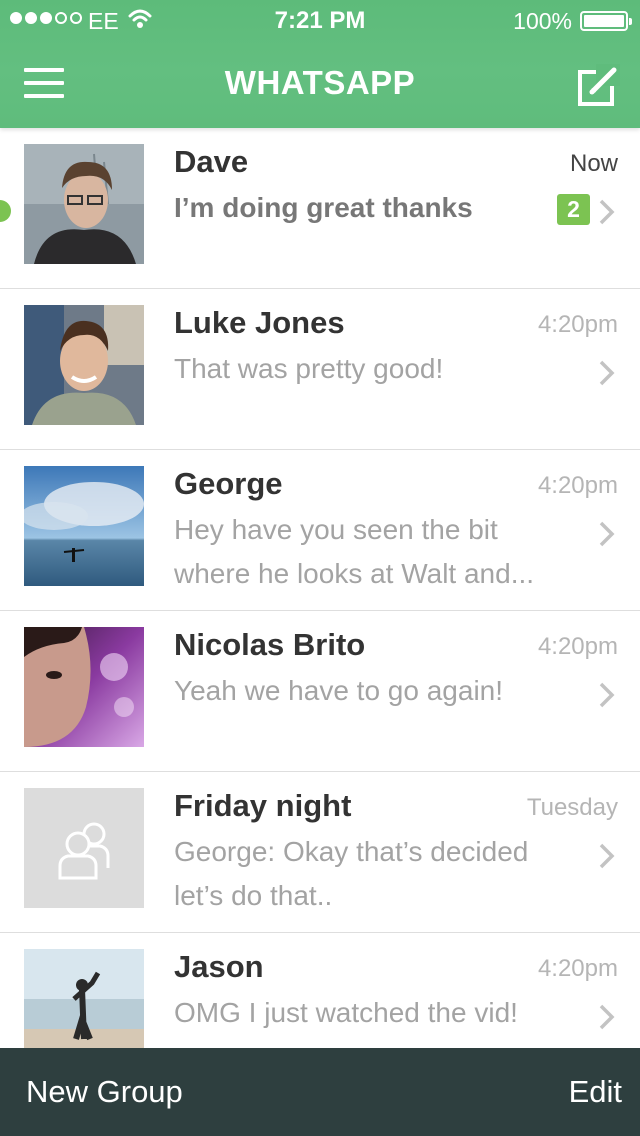  Describe the element at coordinates (595, 1092) in the screenshot. I see `edit-button: Edit` at that location.